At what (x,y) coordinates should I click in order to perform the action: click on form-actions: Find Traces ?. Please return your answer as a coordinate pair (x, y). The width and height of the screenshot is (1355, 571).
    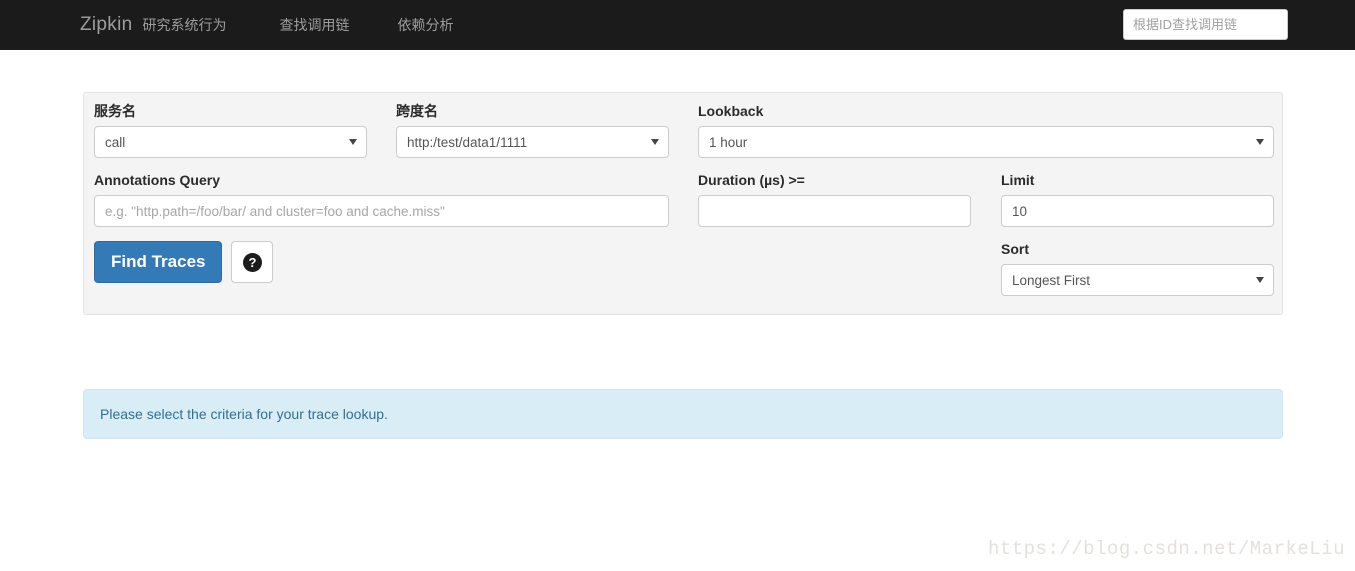
    Looking at the image, I should click on (184, 262).